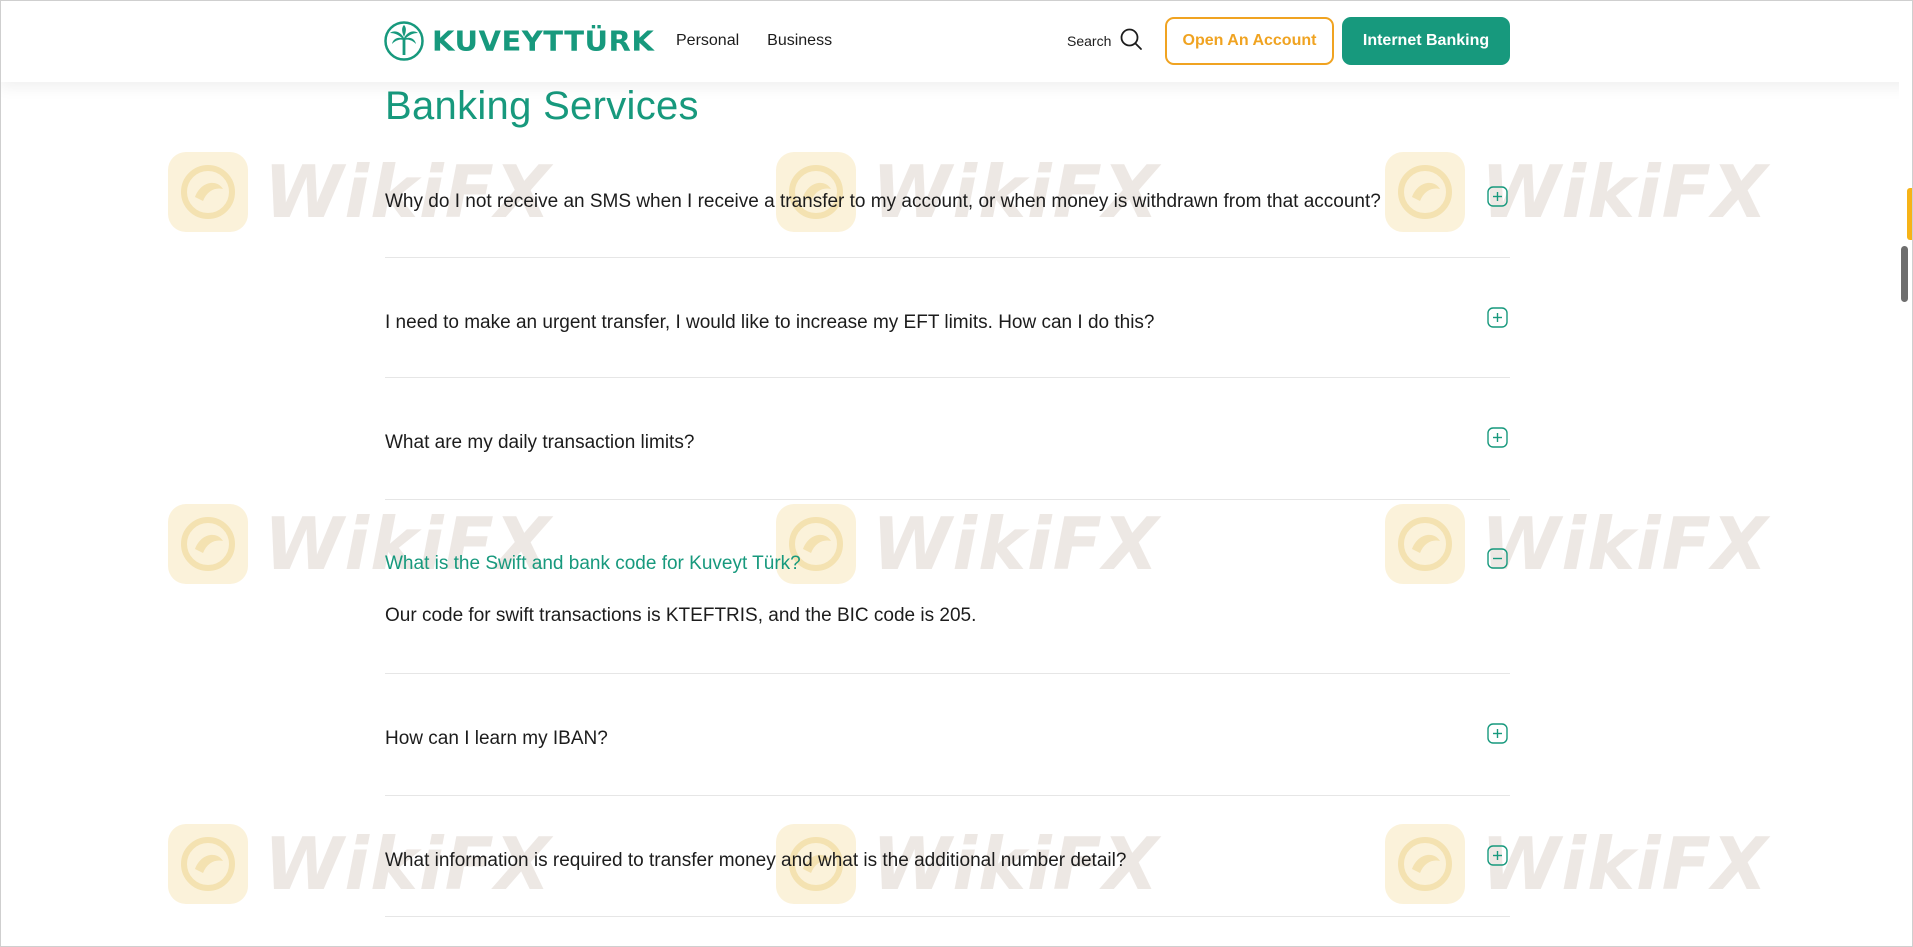 The width and height of the screenshot is (1913, 947). I want to click on brand-logo: KUVEYTTÜRK, so click(519, 41).